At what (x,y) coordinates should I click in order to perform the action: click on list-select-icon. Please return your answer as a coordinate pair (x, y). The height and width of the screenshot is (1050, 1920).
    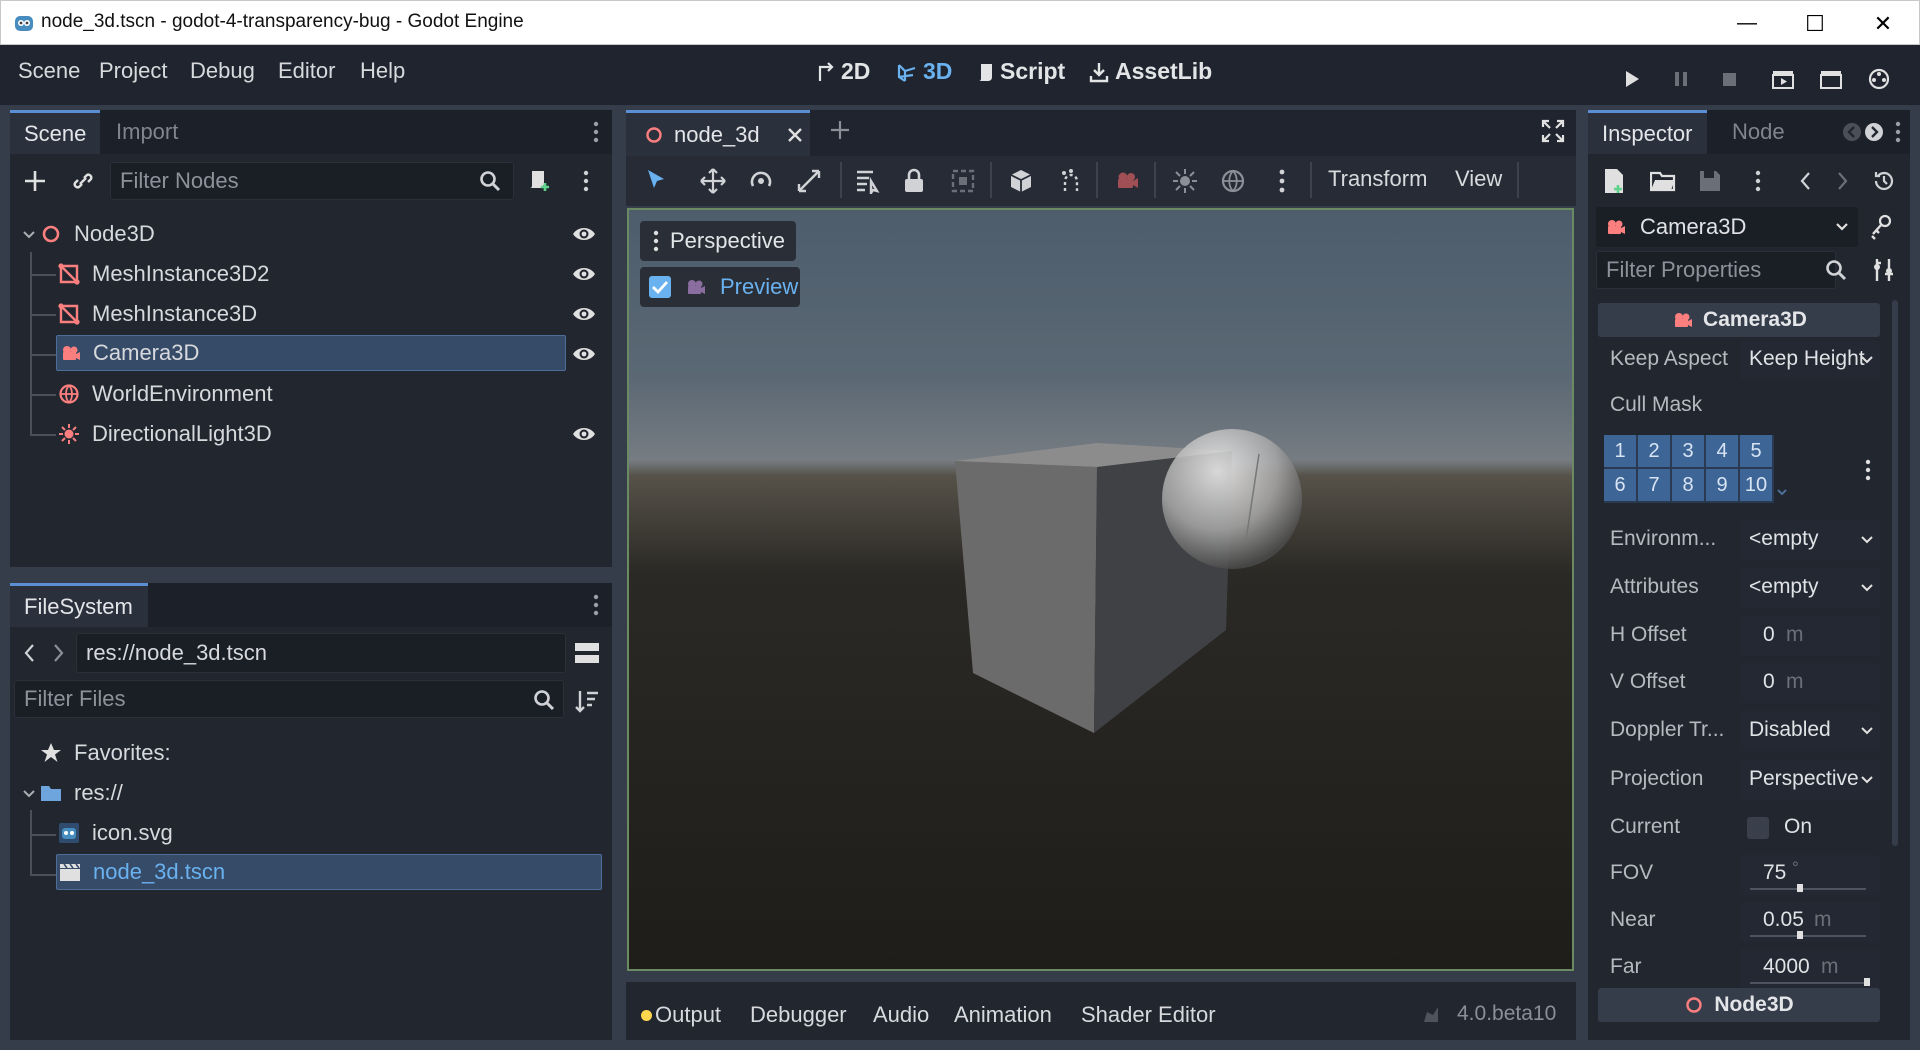
    Looking at the image, I should click on (867, 181).